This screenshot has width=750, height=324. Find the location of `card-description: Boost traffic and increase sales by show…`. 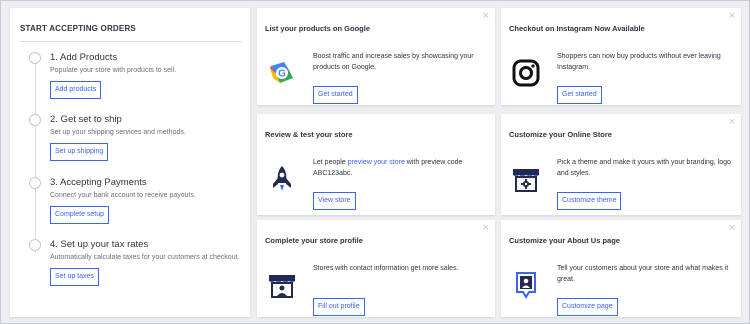

card-description: Boost traffic and increase sales by show… is located at coordinates (393, 62).